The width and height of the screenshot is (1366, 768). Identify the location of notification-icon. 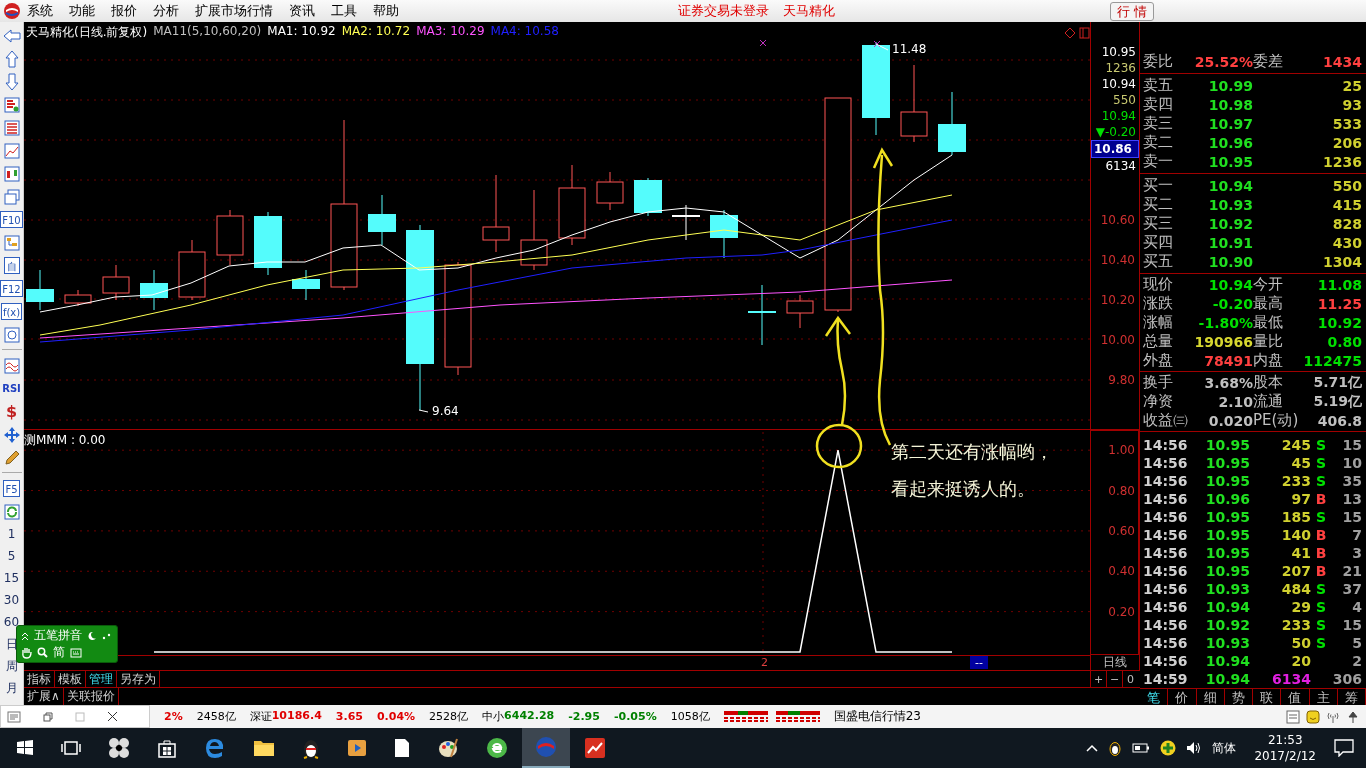
(1344, 748).